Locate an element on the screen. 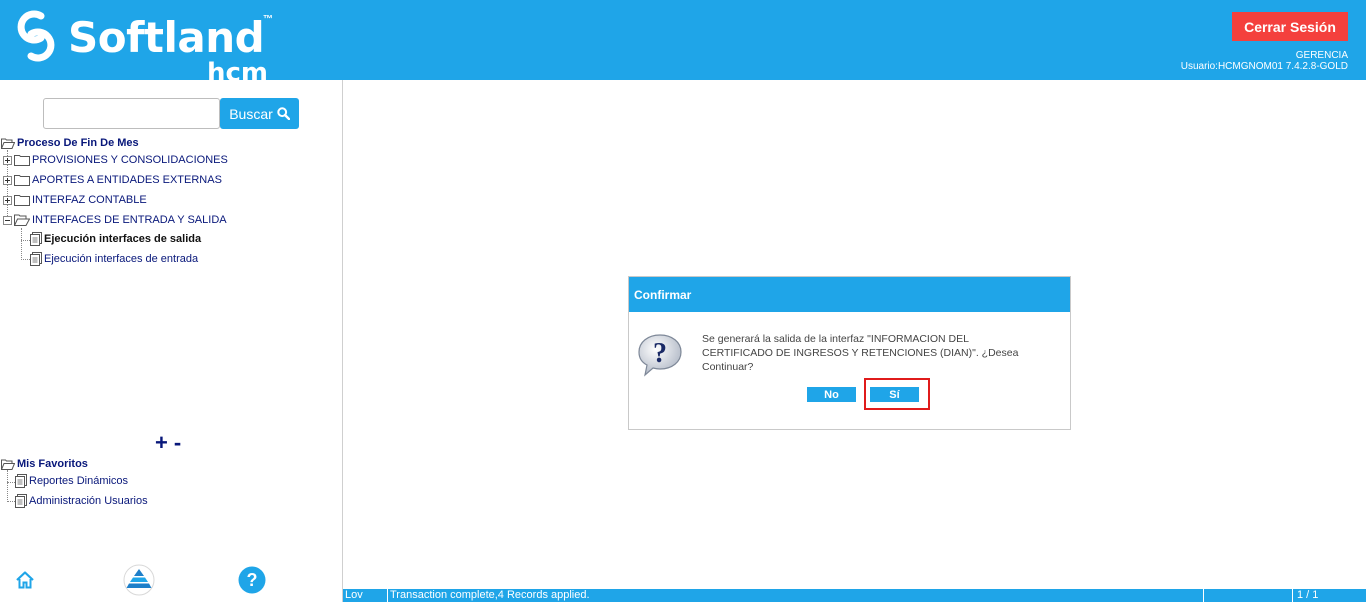  logo-trademark: ™ is located at coordinates (268, 19).